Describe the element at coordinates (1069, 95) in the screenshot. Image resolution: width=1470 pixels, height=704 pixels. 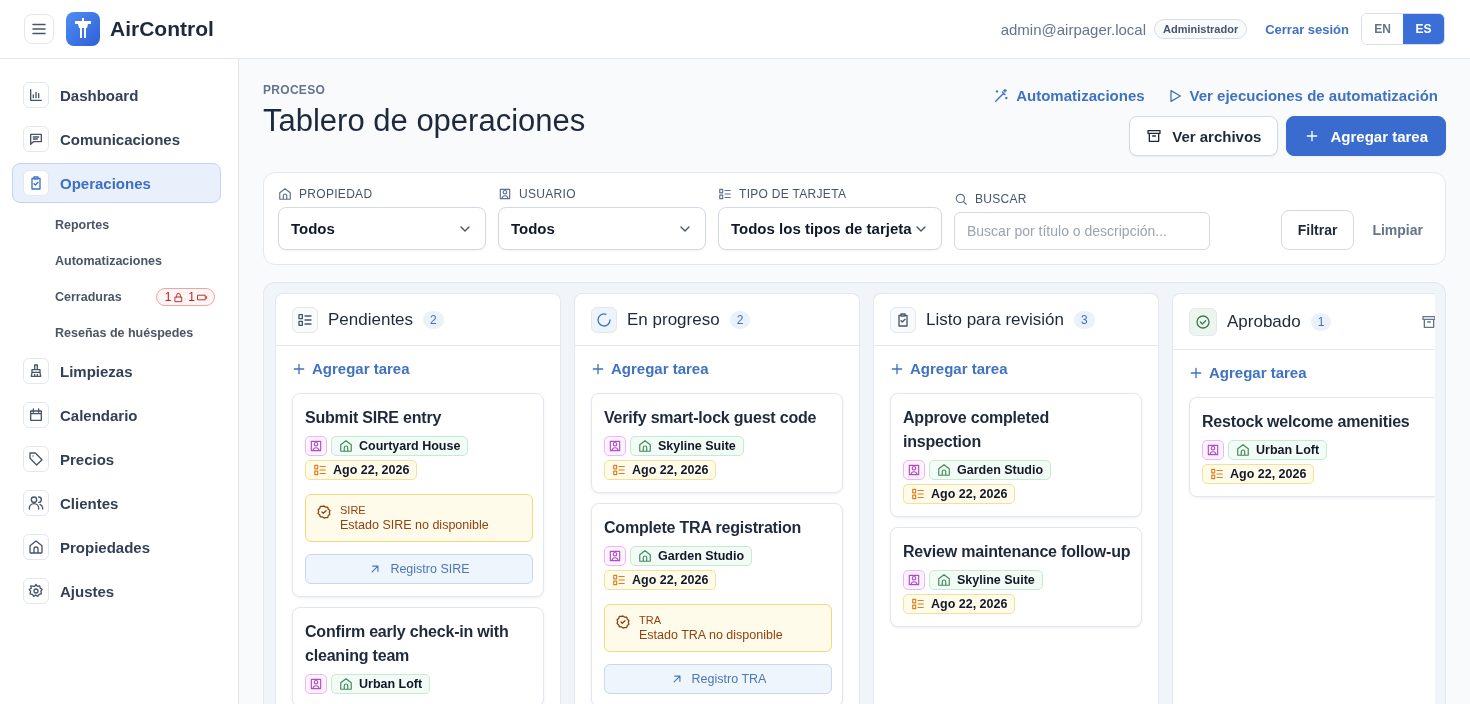
I see `automation-link: Automatizaciones` at that location.